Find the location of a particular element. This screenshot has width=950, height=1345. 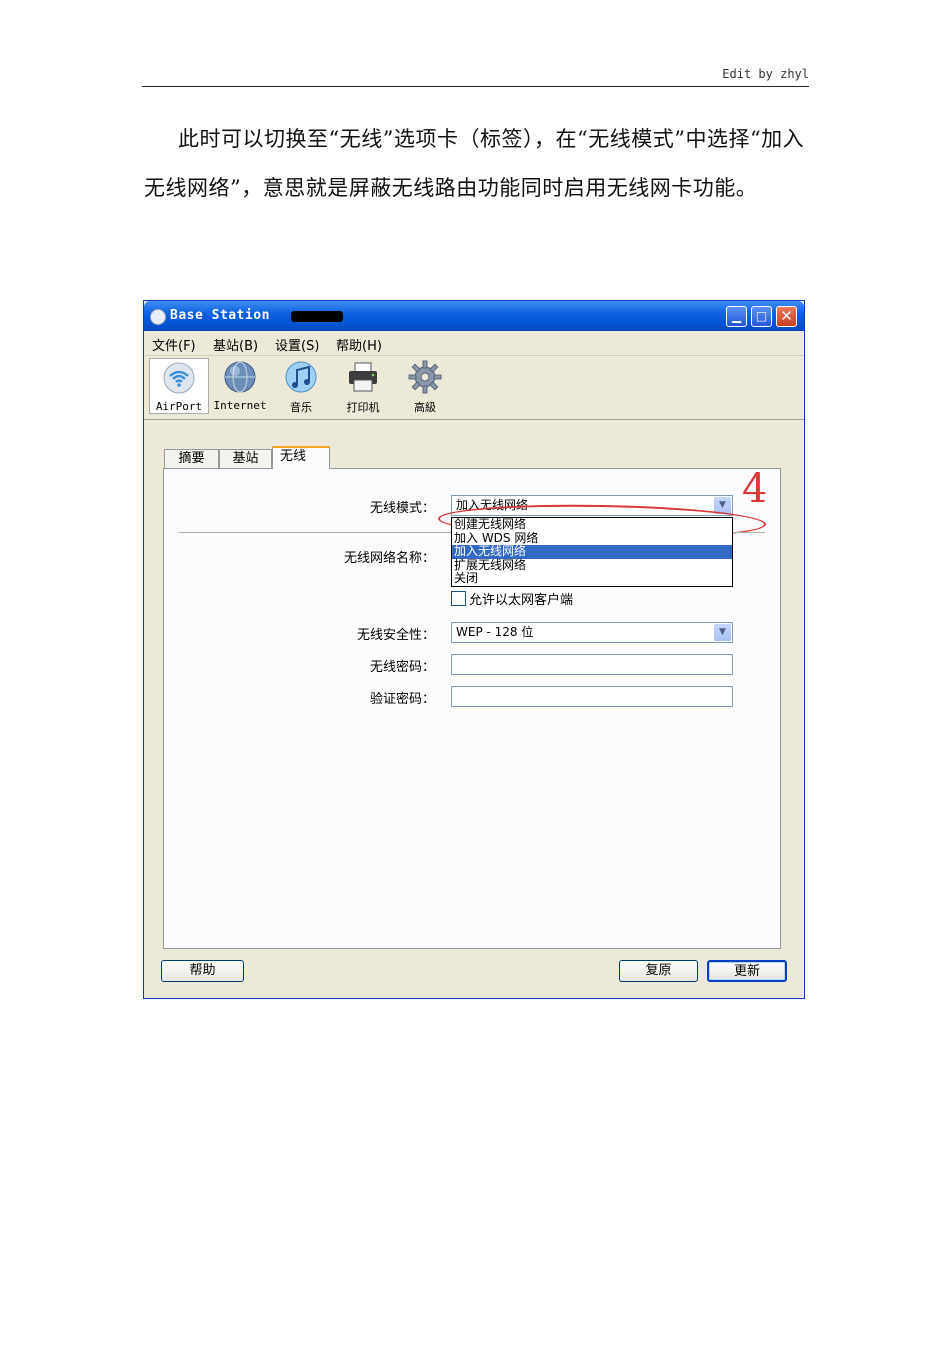

mode-option-extend: 扩展无线网络 is located at coordinates (592, 565).